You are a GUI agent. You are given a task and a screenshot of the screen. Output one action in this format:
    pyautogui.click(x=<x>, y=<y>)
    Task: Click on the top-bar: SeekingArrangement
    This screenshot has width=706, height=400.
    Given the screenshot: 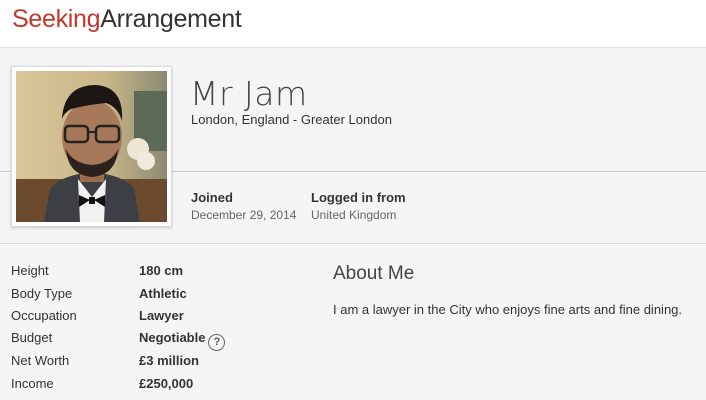 What is the action you would take?
    pyautogui.click(x=353, y=24)
    